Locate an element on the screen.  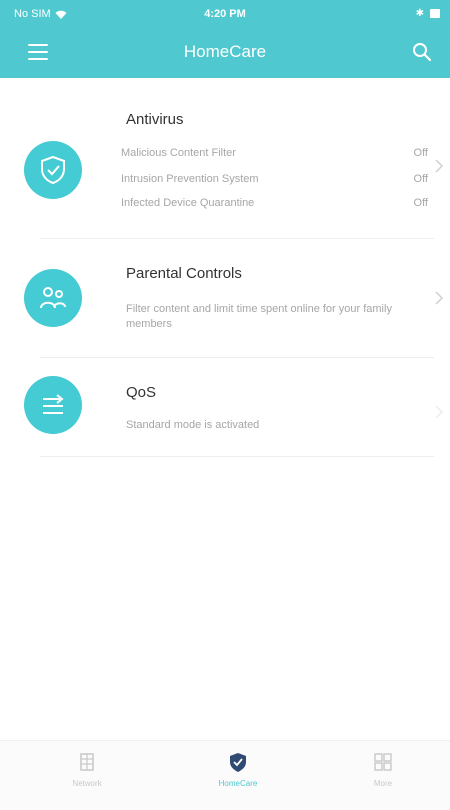
infected-device-quarantine-status: Off is located at coordinates (420, 203).